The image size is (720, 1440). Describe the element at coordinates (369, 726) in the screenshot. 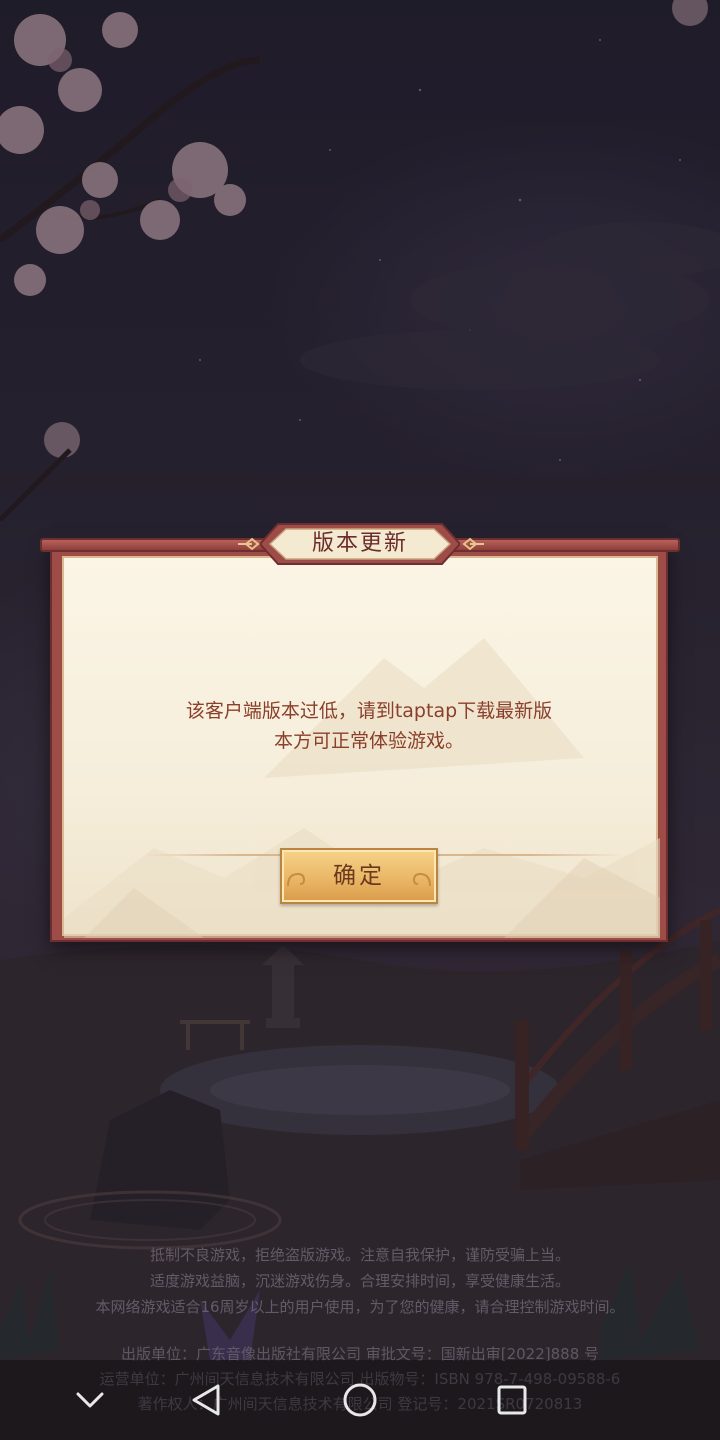

I see `update-message: 该客户端版本过低，请到taptap下载最新版 本方可正常体验游戏。` at that location.